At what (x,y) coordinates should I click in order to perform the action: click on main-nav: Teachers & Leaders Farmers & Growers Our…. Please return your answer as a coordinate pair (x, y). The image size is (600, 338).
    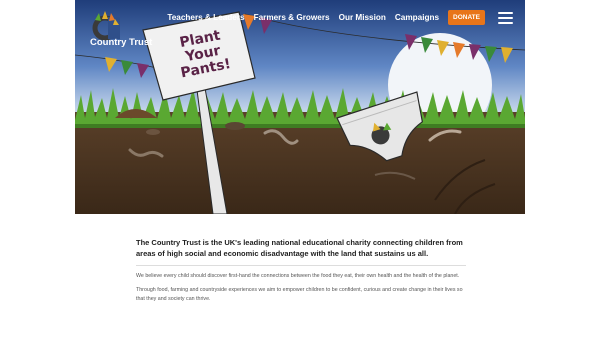
    Looking at the image, I should click on (340, 17).